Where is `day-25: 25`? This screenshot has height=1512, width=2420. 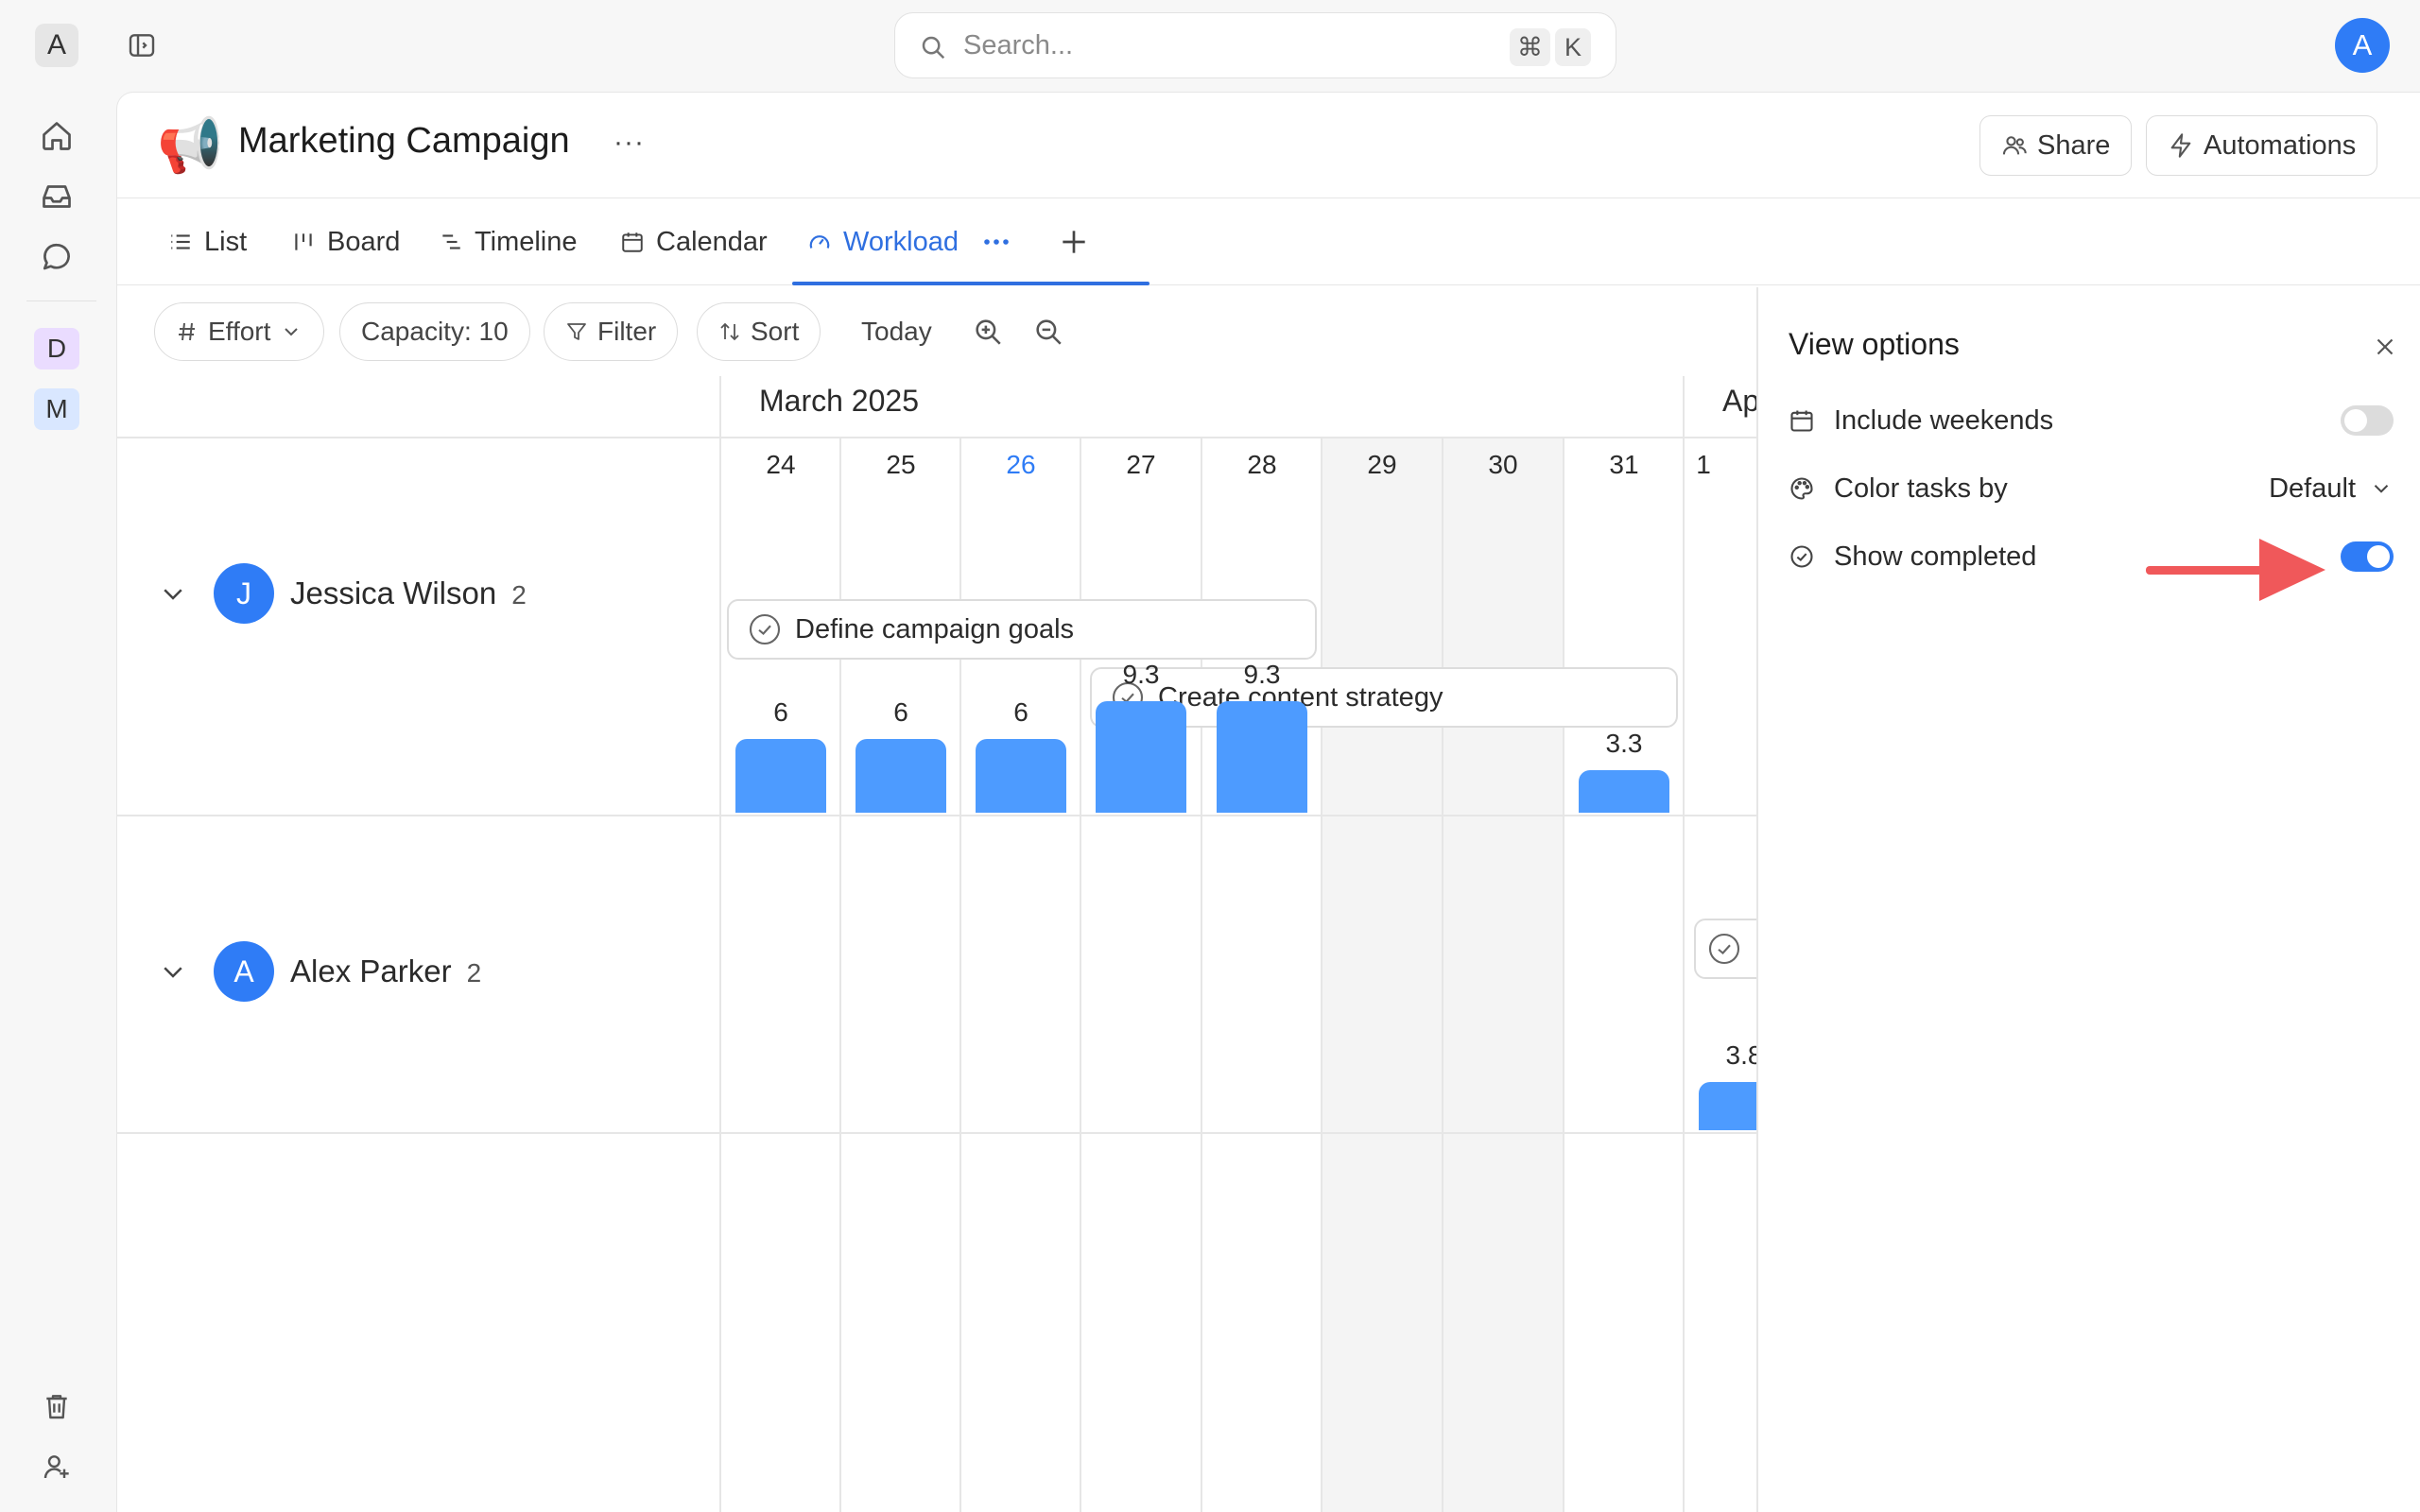
day-25: 25 is located at coordinates (901, 464).